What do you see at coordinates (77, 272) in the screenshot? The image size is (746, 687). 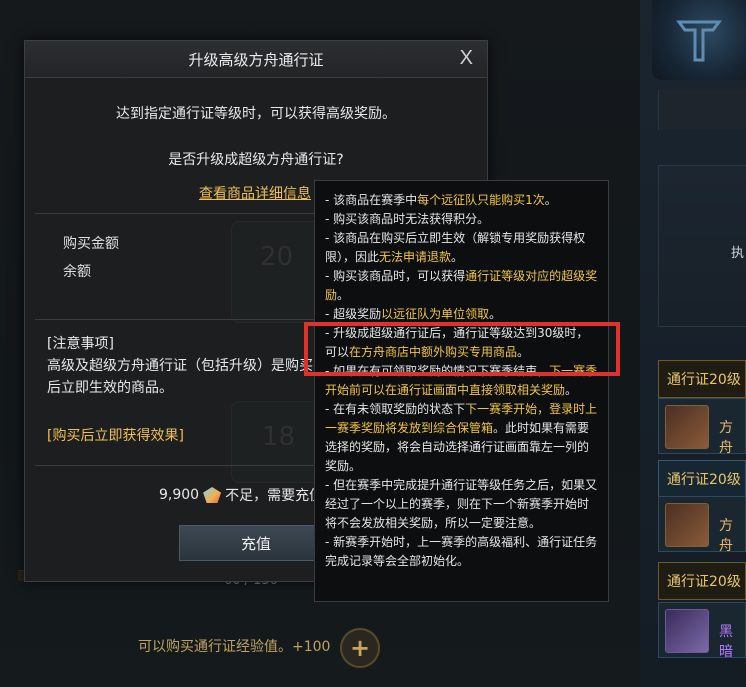 I see `balance-label: 余额` at bounding box center [77, 272].